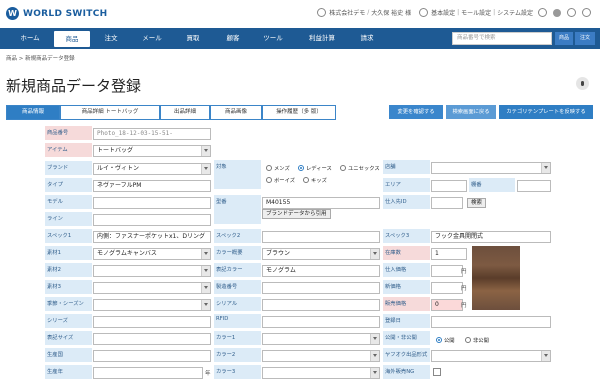 The image size is (600, 387). I want to click on color3-select, so click(321, 373).